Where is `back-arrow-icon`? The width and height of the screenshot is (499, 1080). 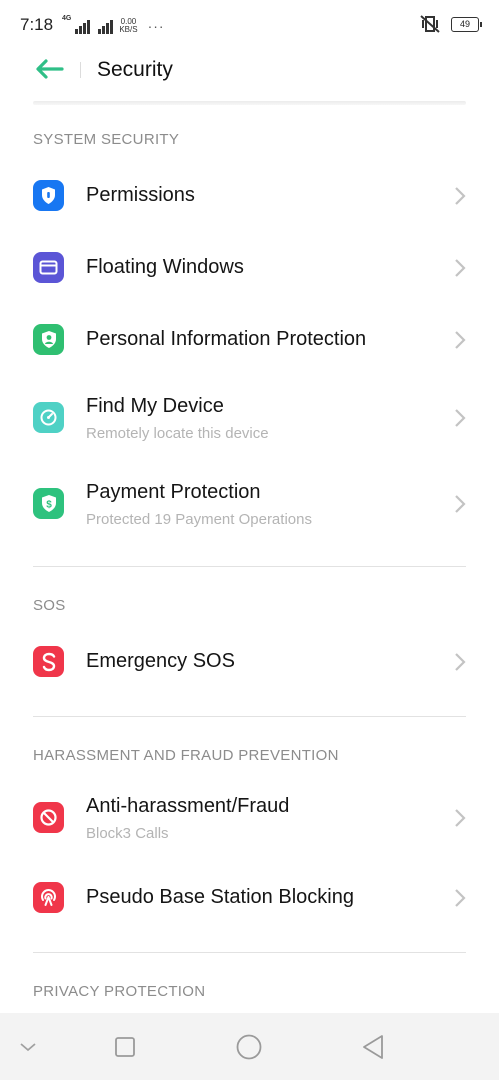 back-arrow-icon is located at coordinates (49, 69).